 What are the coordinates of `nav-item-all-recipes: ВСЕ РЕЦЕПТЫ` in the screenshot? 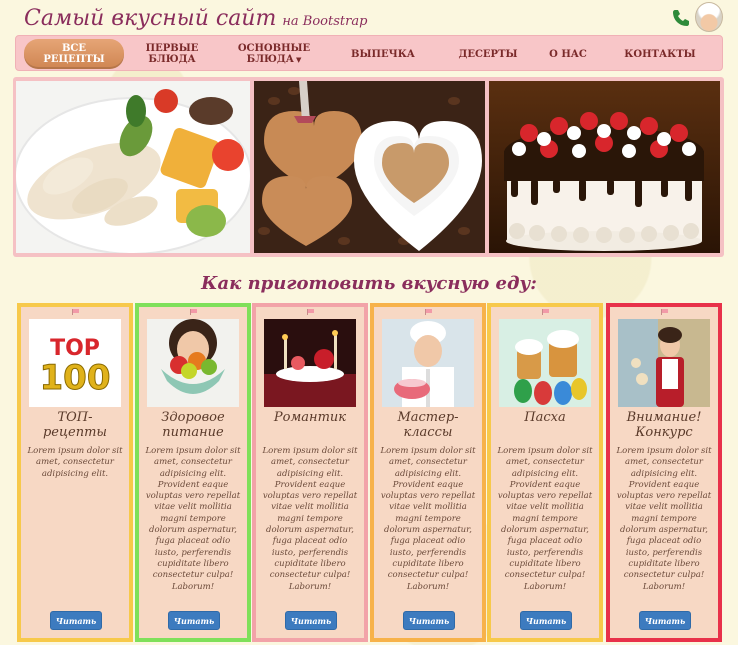 It's located at (74, 54).